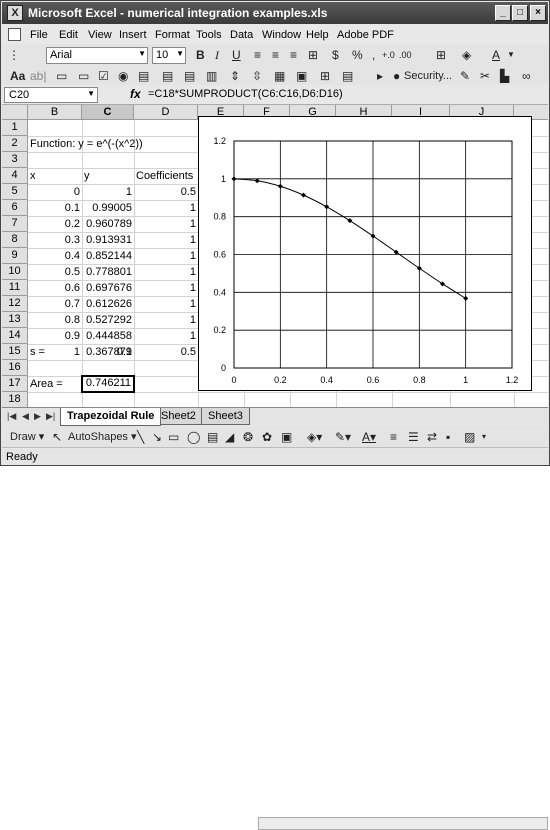  What do you see at coordinates (526, 76) in the screenshot?
I see `script-editor-icon: ∞` at bounding box center [526, 76].